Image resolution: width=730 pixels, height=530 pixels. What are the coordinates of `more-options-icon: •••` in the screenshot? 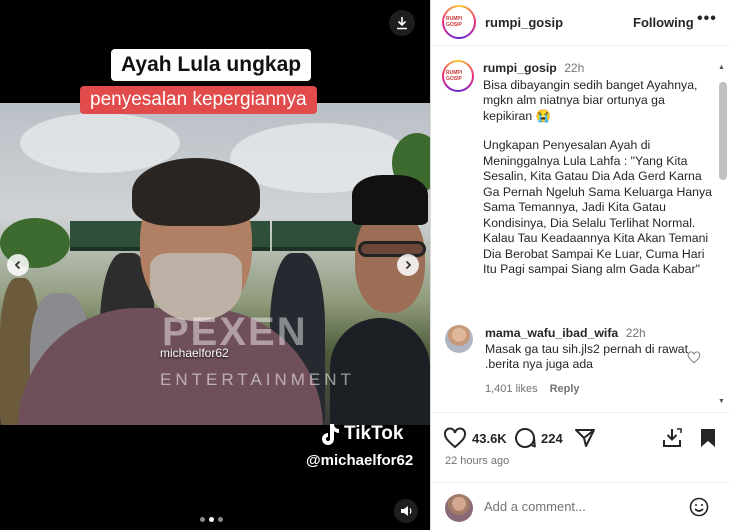 It's located at (707, 19).